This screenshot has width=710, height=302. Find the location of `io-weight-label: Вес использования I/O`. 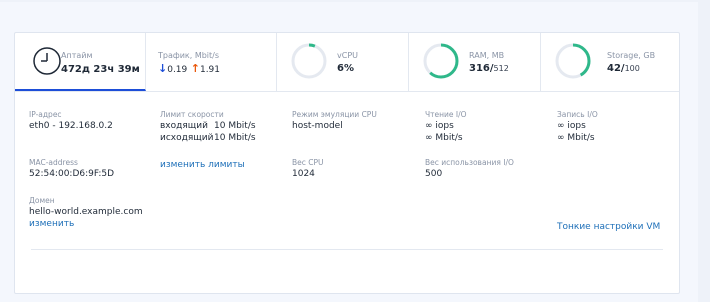

io-weight-label: Вес использования I/O is located at coordinates (469, 162).